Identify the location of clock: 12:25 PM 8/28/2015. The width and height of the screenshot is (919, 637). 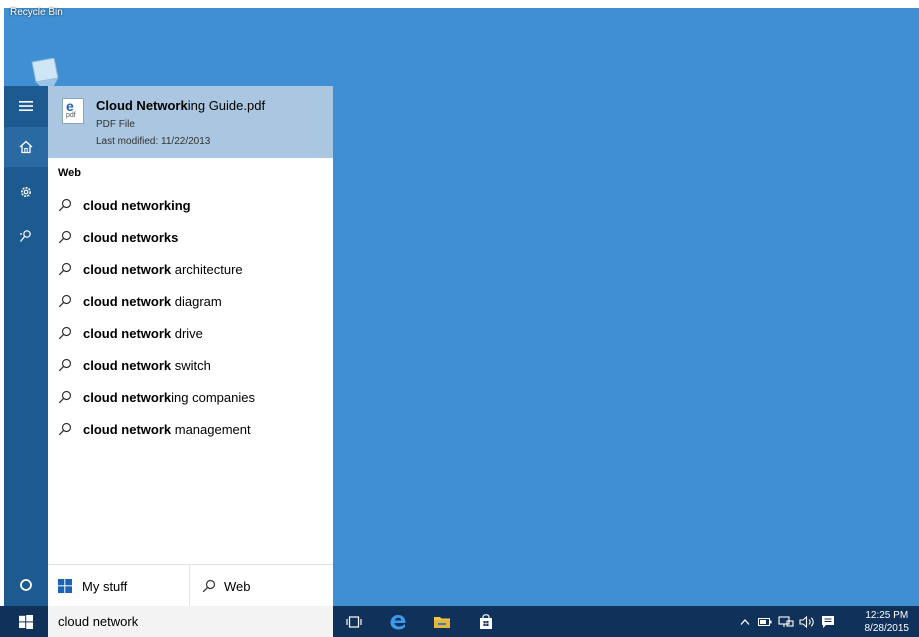
(887, 622).